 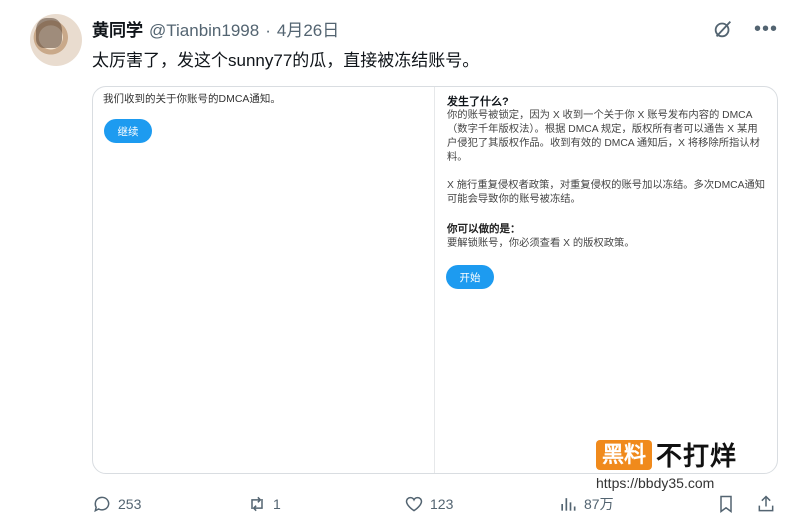 What do you see at coordinates (277, 504) in the screenshot?
I see `retweet-count: 1` at bounding box center [277, 504].